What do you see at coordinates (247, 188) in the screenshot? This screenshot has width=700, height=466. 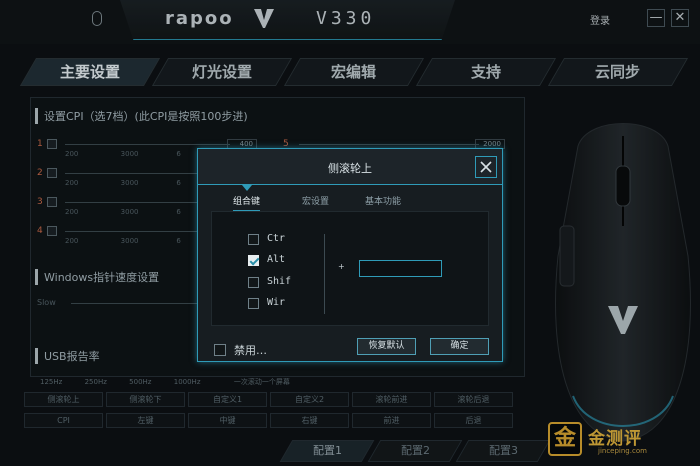 I see `active-tab-pointer` at bounding box center [247, 188].